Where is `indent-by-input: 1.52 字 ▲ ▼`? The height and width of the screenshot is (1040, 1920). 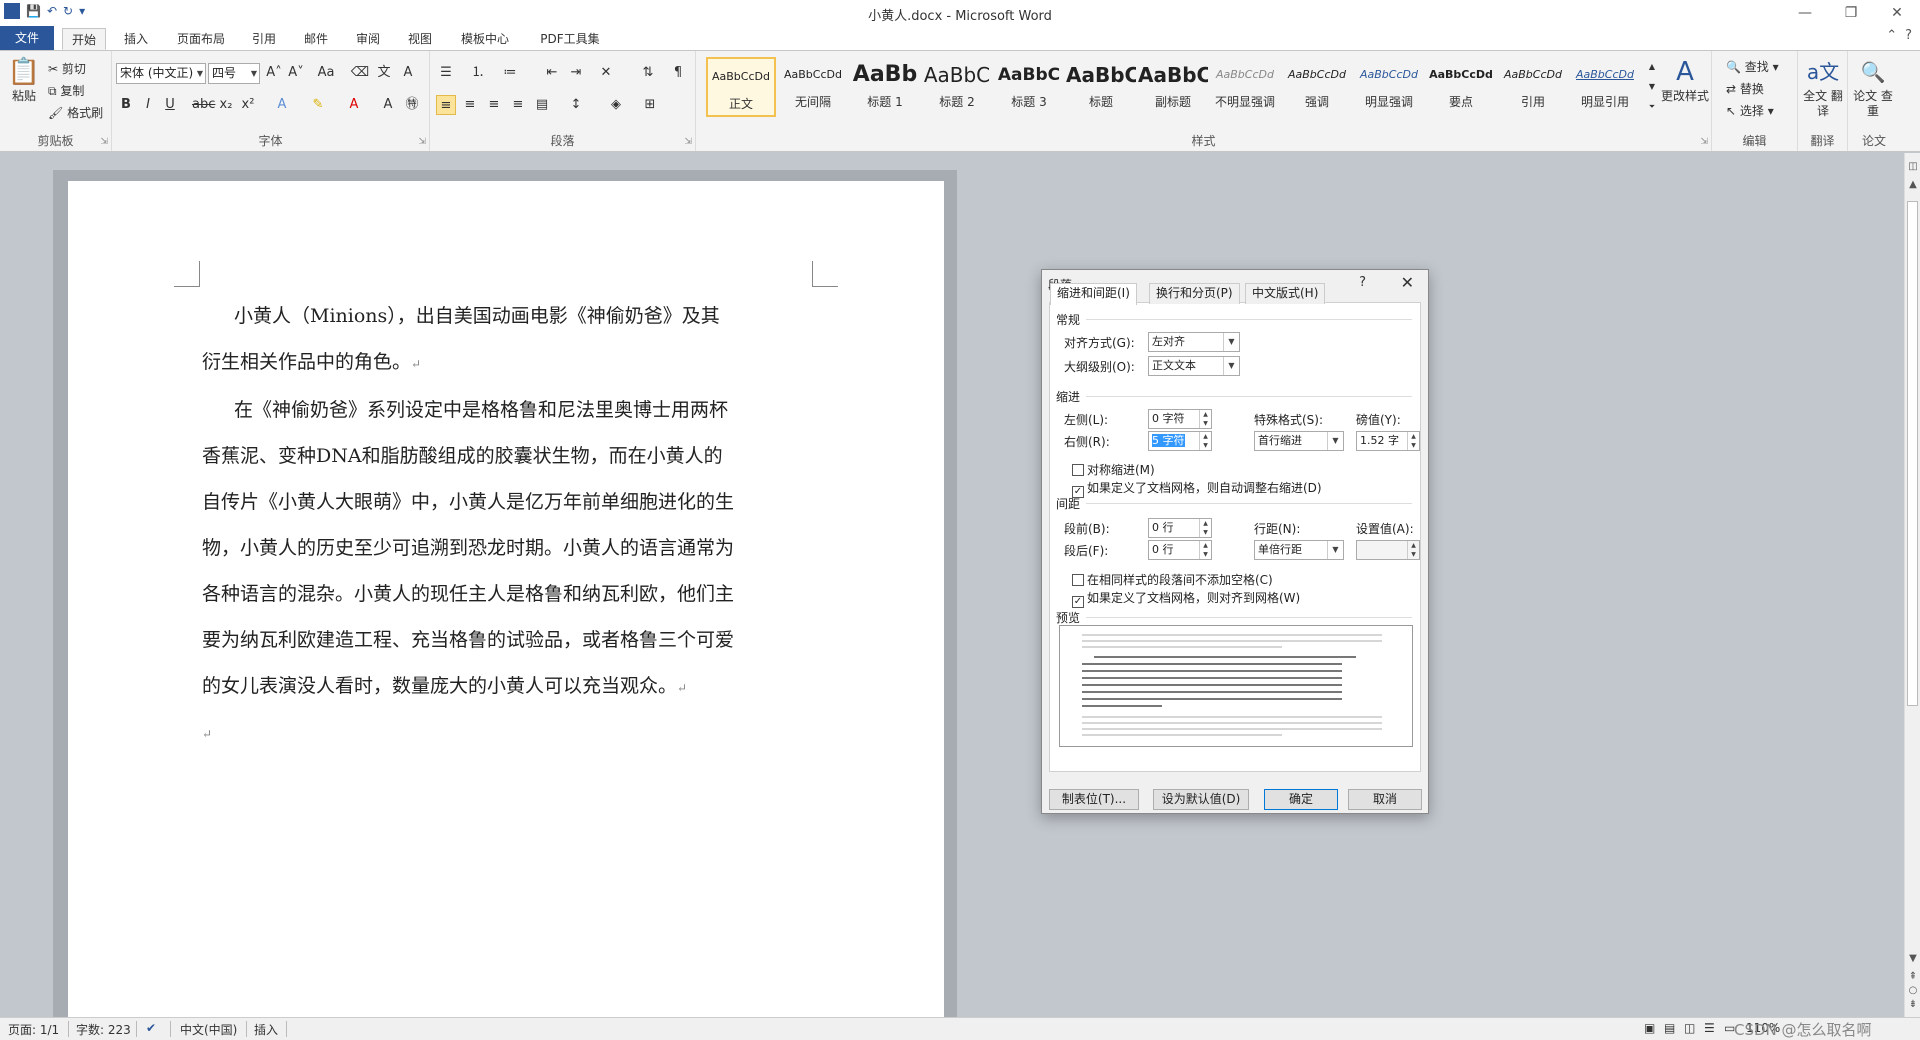
indent-by-input: 1.52 字 ▲ ▼ is located at coordinates (1388, 441).